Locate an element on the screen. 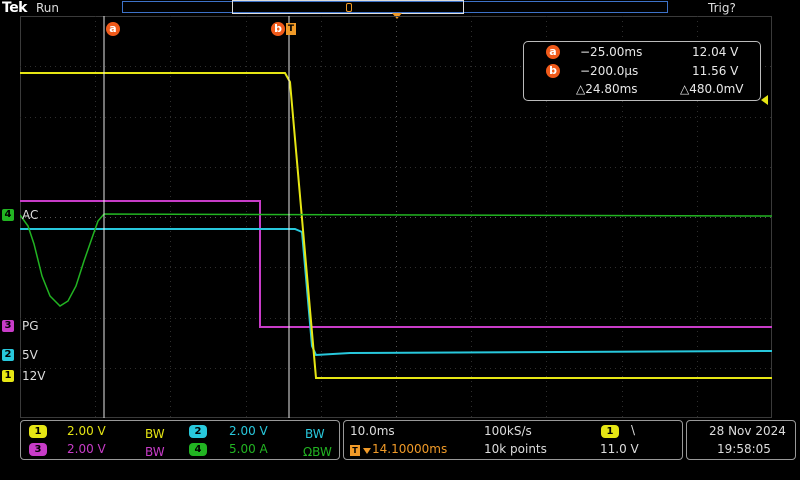 The image size is (800, 480). marker-ch3-label: PG is located at coordinates (30, 326).